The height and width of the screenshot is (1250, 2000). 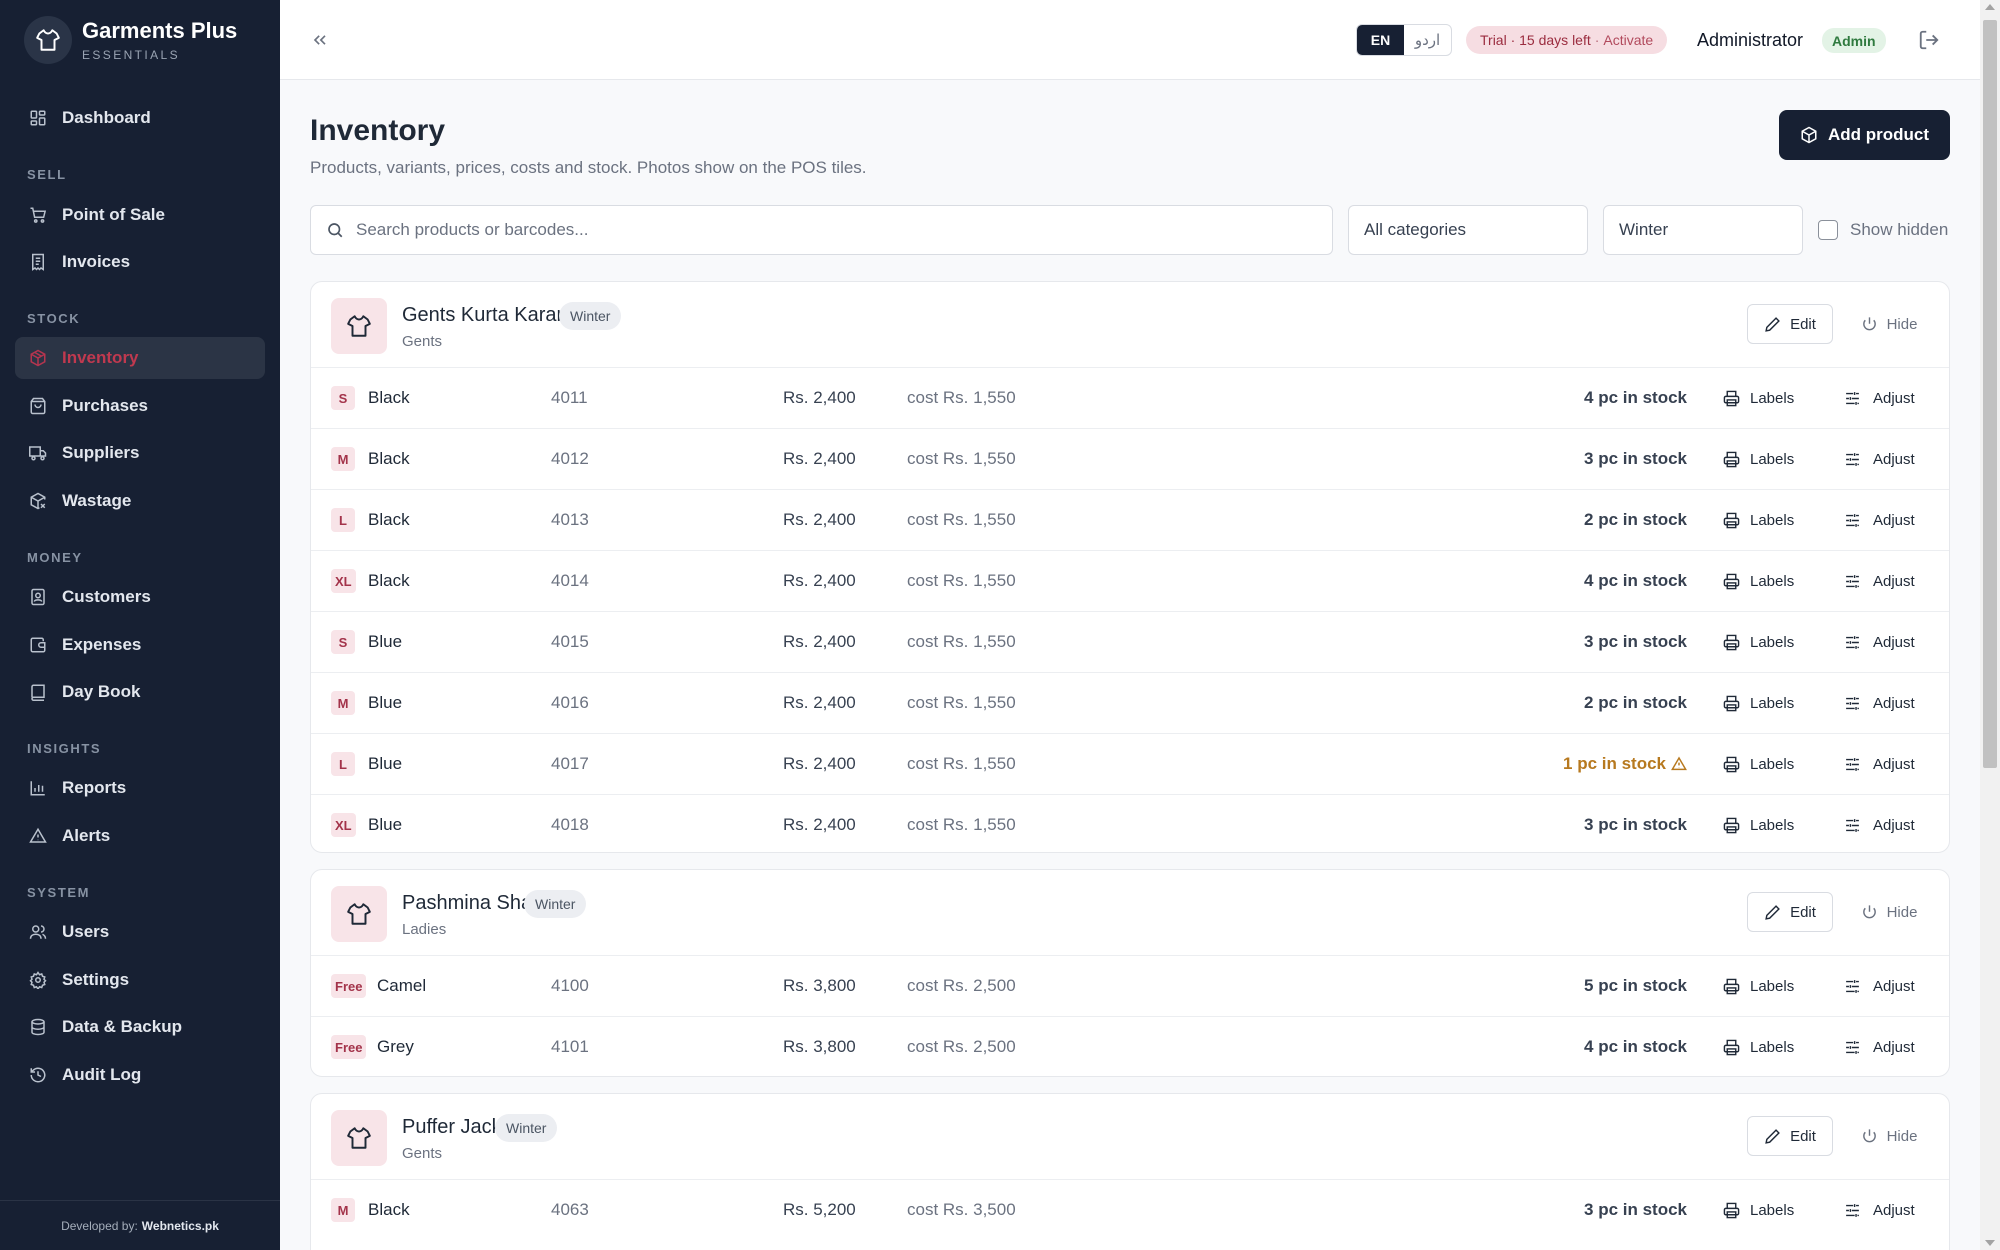 What do you see at coordinates (140, 788) in the screenshot?
I see `sidebar-item-reports: Reports` at bounding box center [140, 788].